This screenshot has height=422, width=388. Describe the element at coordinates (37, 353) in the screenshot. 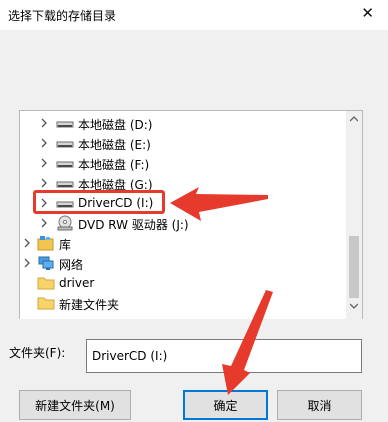

I see `folder-field-label: 文件夹(F):` at that location.